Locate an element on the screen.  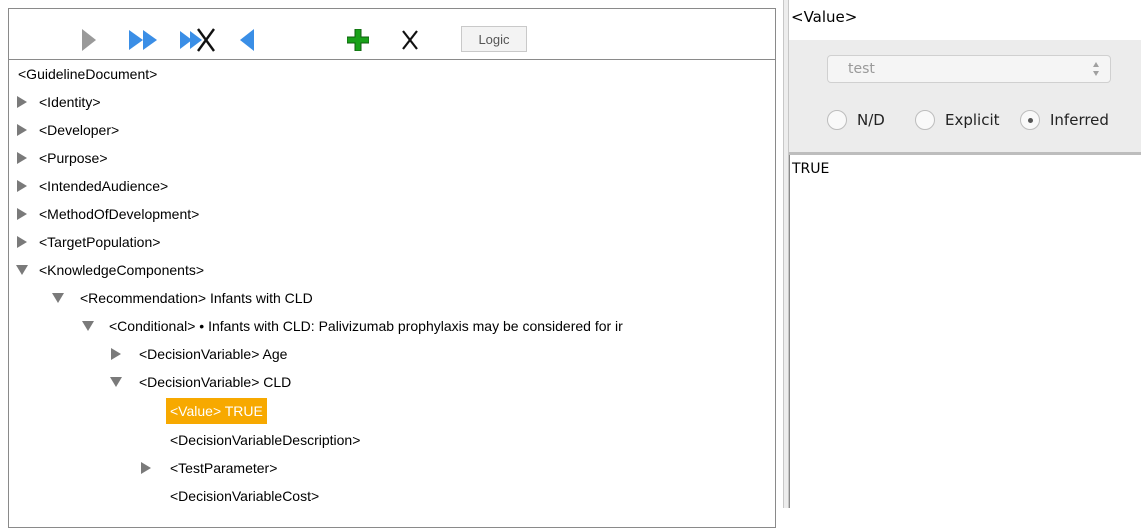
radio-explicit-label: Explicit is located at coordinates (972, 120).